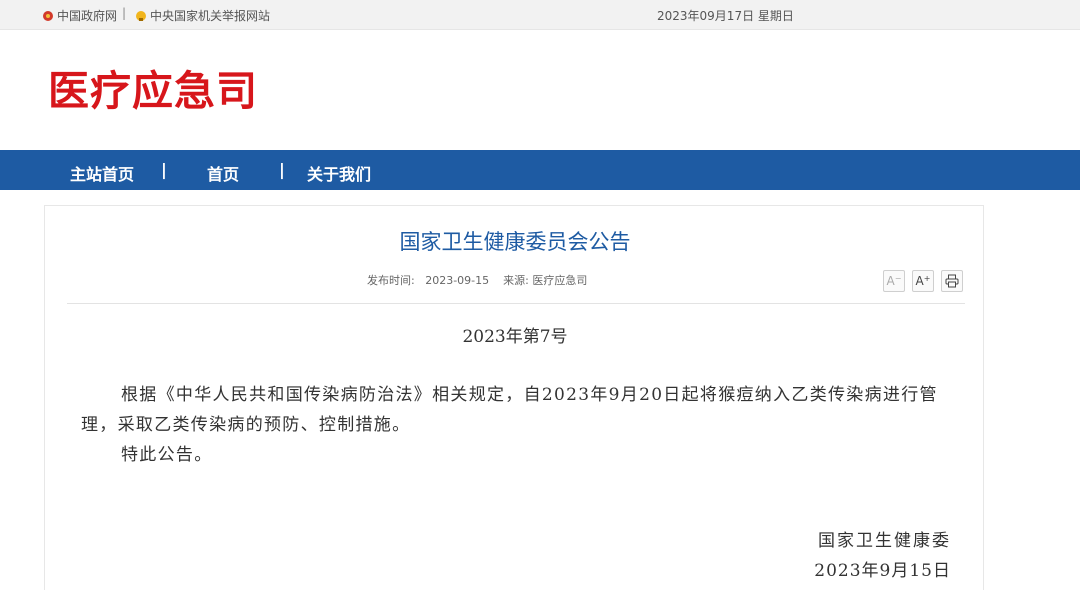 The image size is (1080, 590). I want to click on document-number: 2023年第7号, so click(515, 337).